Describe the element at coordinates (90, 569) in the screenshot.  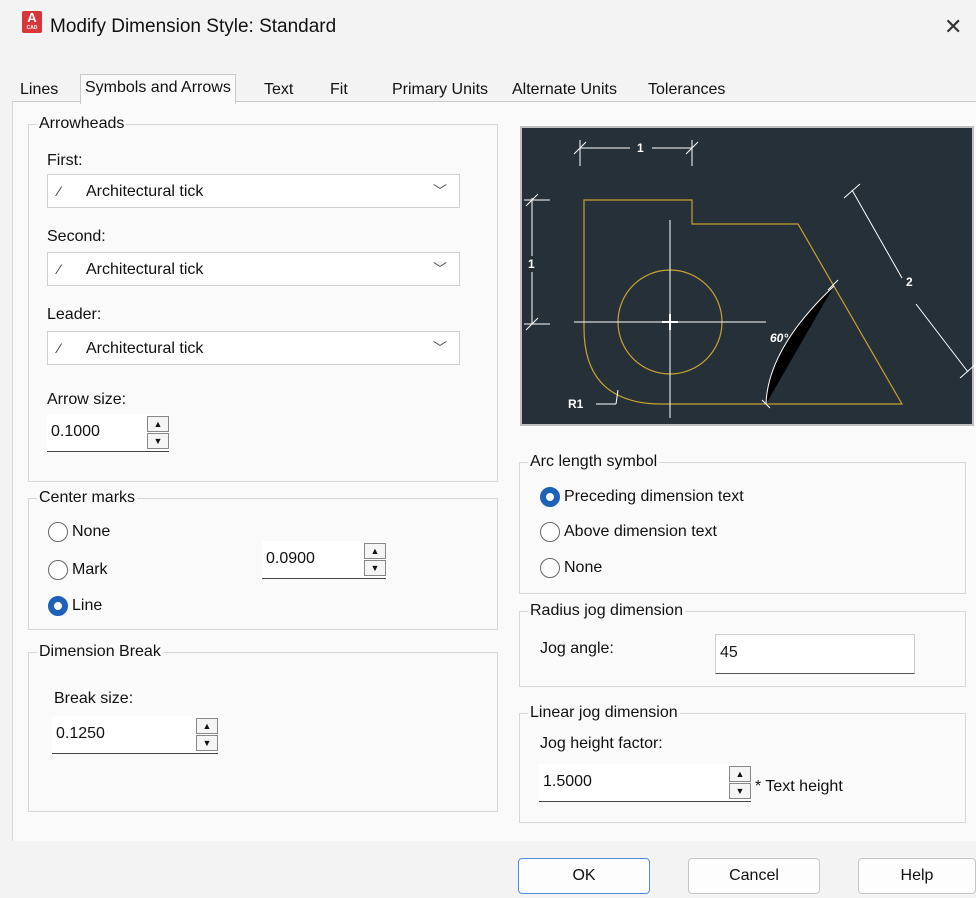
I see `radio-label: Mark` at that location.